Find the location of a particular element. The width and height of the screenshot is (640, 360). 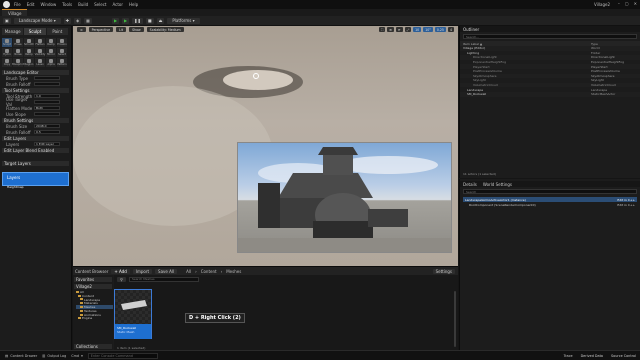

breadcrumb-meshes: Meshes is located at coordinates (233, 271).